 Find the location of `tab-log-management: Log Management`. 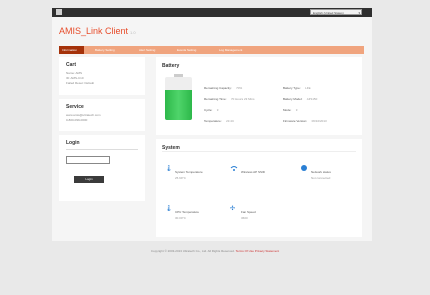

tab-log-management: Log Management is located at coordinates (230, 50).